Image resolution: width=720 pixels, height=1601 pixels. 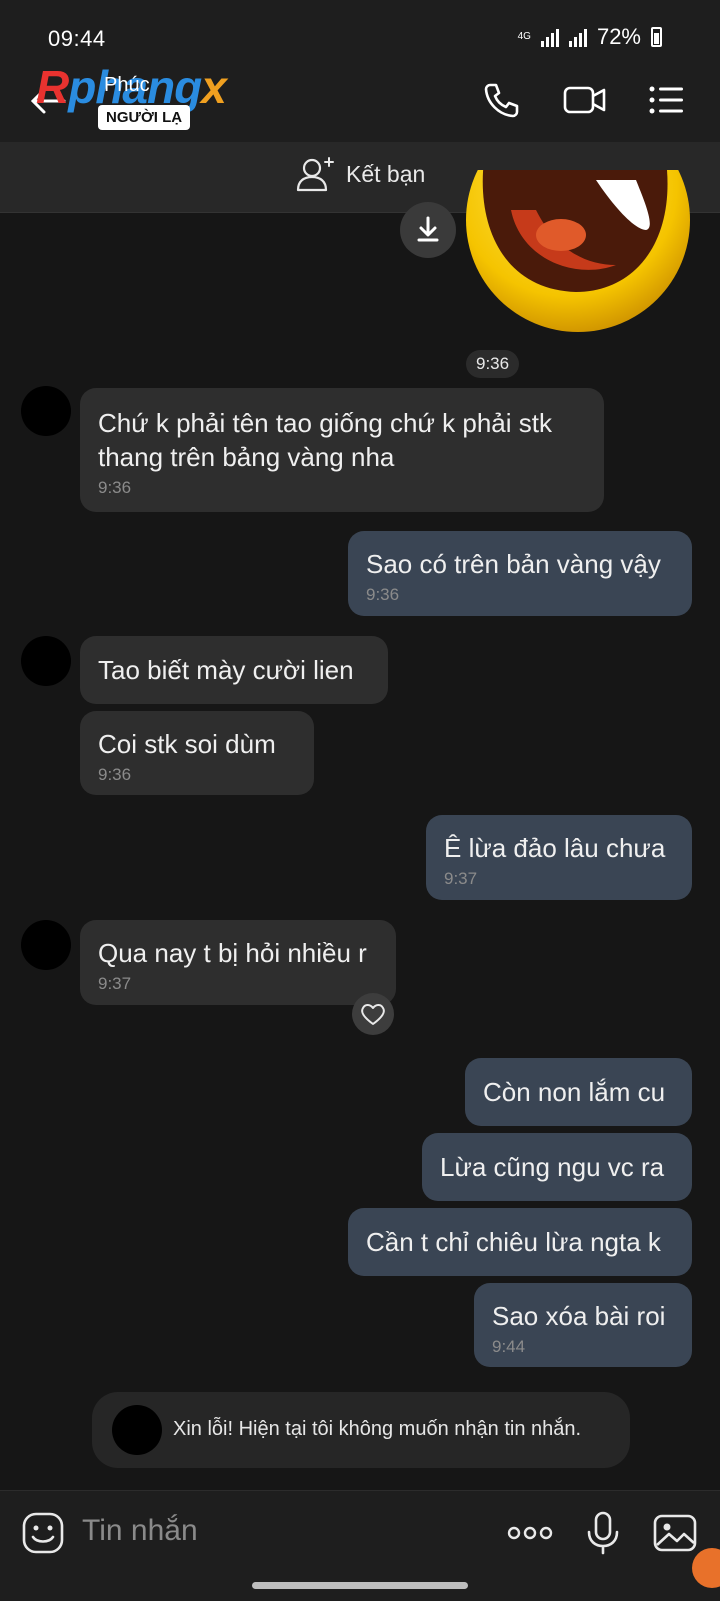 What do you see at coordinates (513, 1242) in the screenshot?
I see `message-text: Cần t chỉ chiêu lừa ngta k` at bounding box center [513, 1242].